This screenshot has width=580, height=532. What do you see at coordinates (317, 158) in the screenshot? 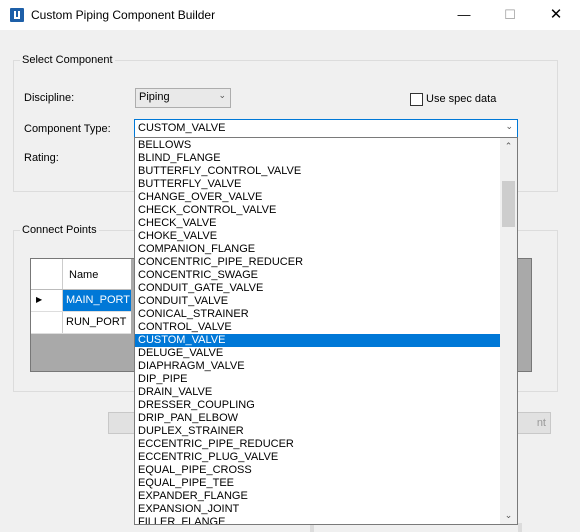
I see `dropdown-item: BLIND_FLANGE` at bounding box center [317, 158].